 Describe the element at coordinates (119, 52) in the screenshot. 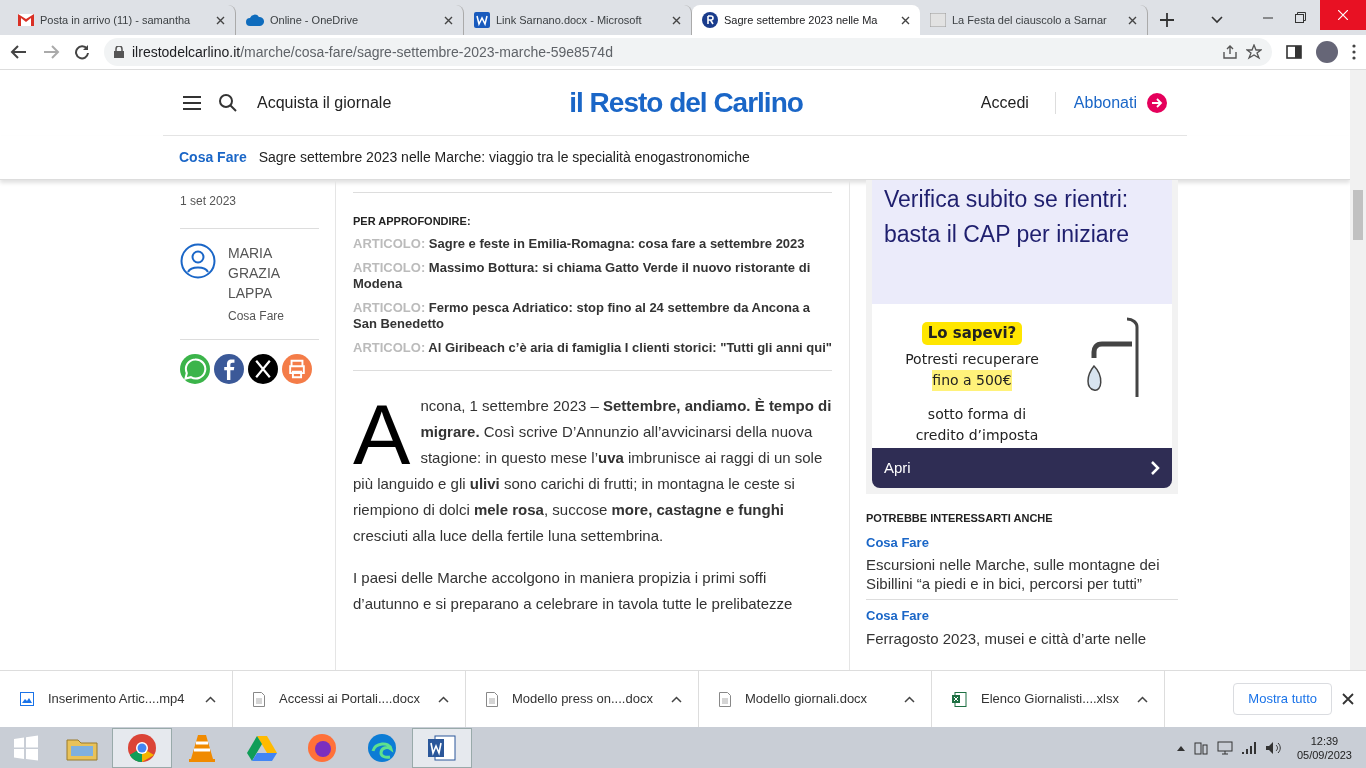

I see `lock-icon` at that location.